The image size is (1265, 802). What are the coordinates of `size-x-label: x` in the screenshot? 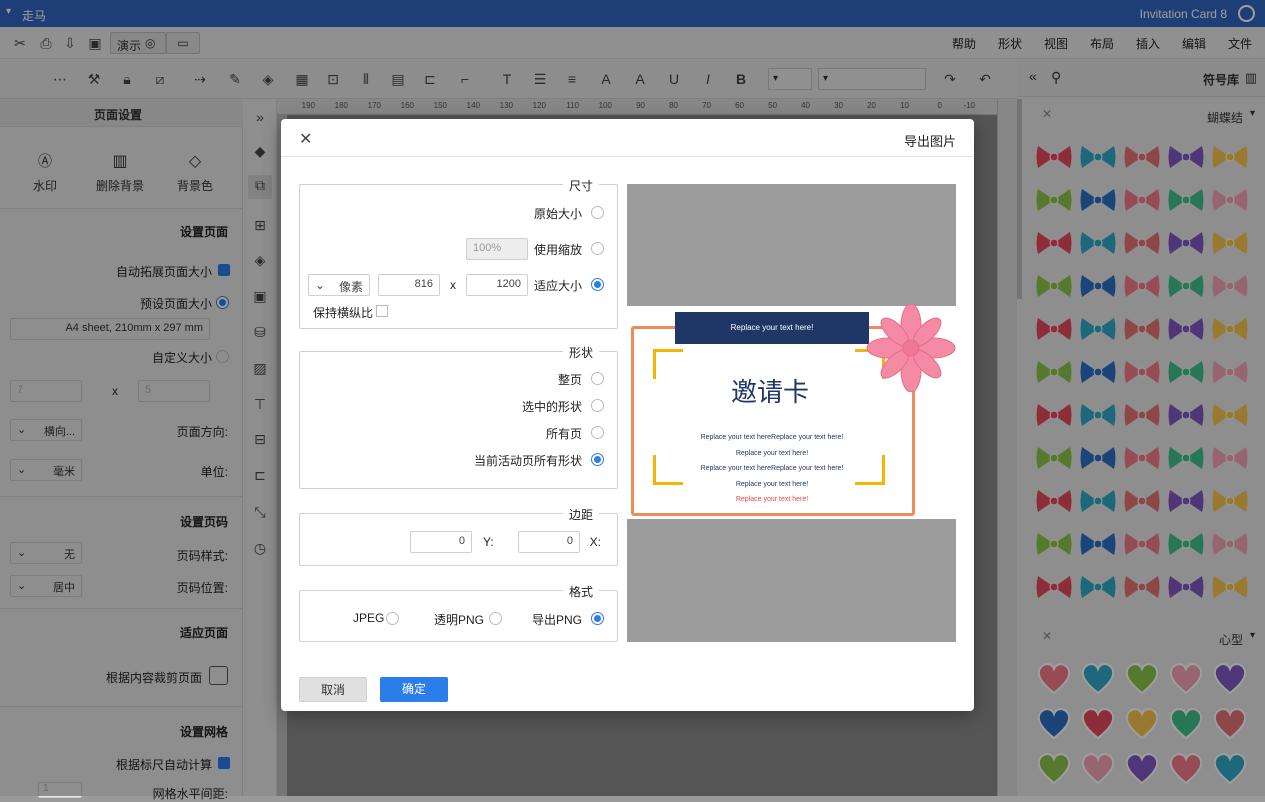 It's located at (453, 285).